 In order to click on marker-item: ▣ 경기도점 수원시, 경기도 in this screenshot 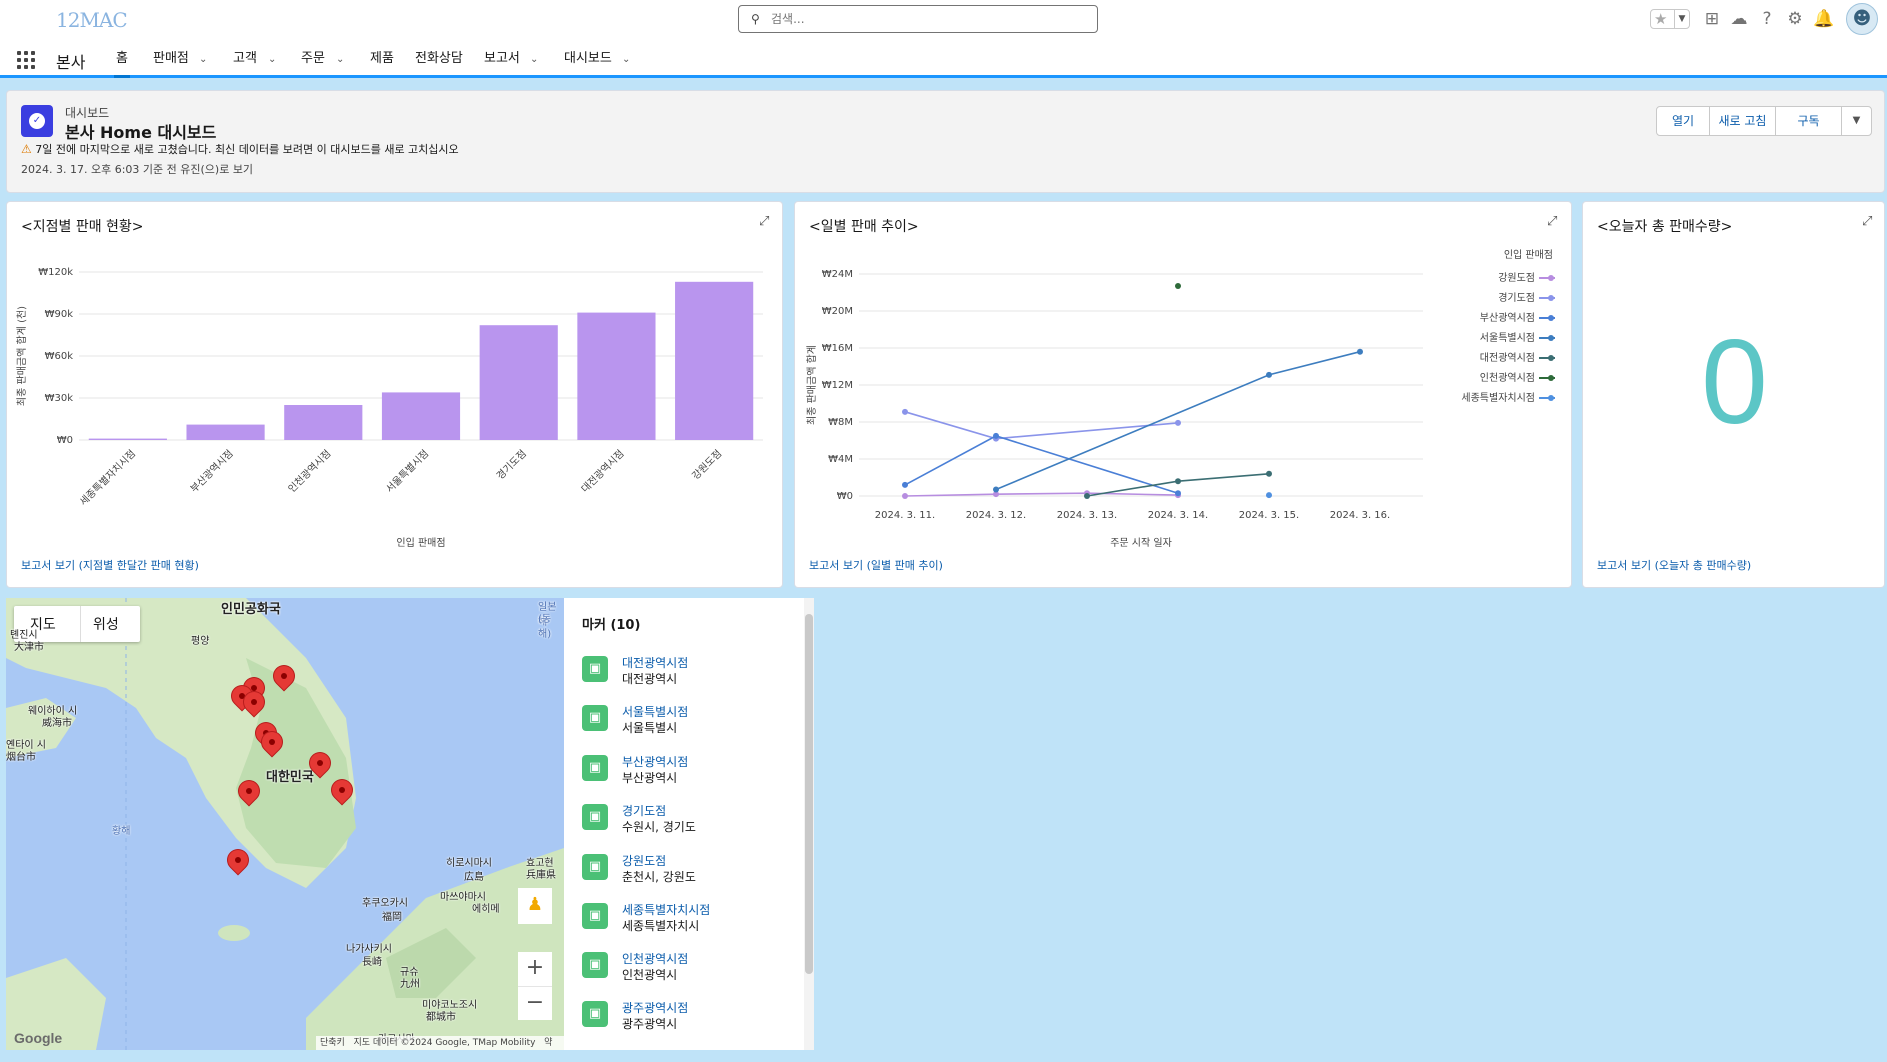, I will do `click(687, 818)`.